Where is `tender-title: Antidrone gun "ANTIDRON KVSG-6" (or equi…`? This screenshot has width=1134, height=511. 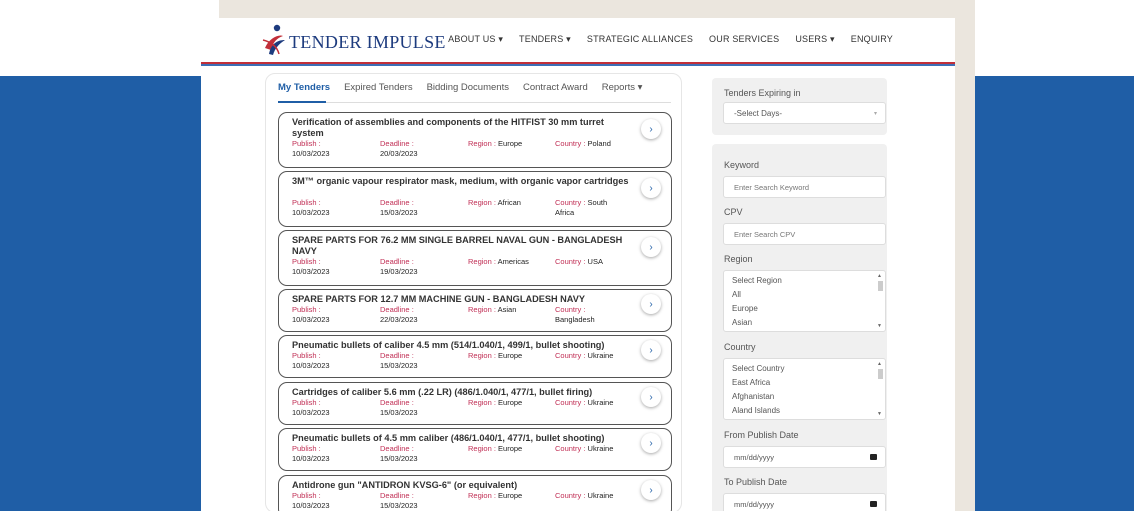
tender-title: Antidrone gun "ANTIDRON KVSG-6" (or equi… is located at coordinates (462, 485).